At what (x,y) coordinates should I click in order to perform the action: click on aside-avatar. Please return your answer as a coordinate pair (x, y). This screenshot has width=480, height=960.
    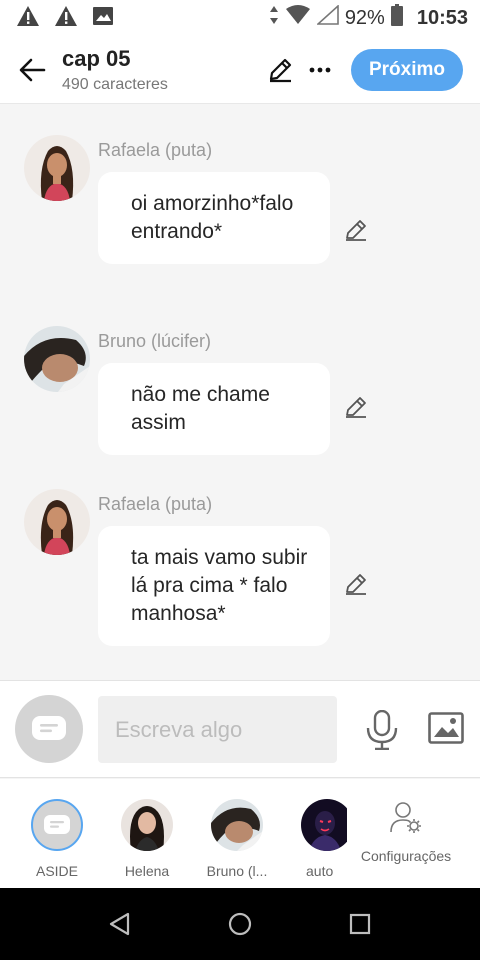
    Looking at the image, I should click on (57, 825).